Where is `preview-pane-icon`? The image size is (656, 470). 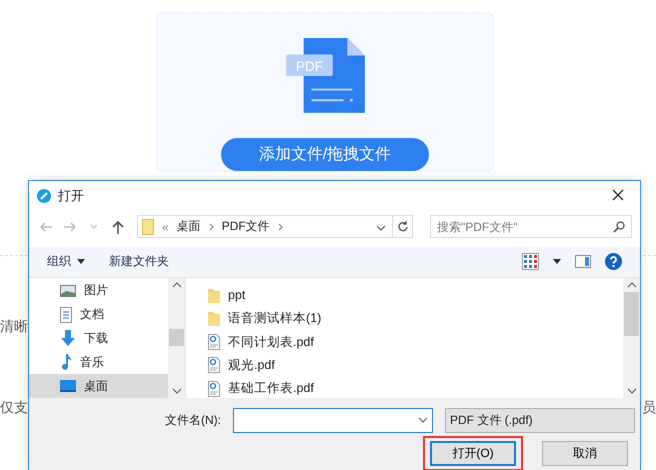
preview-pane-icon is located at coordinates (583, 261).